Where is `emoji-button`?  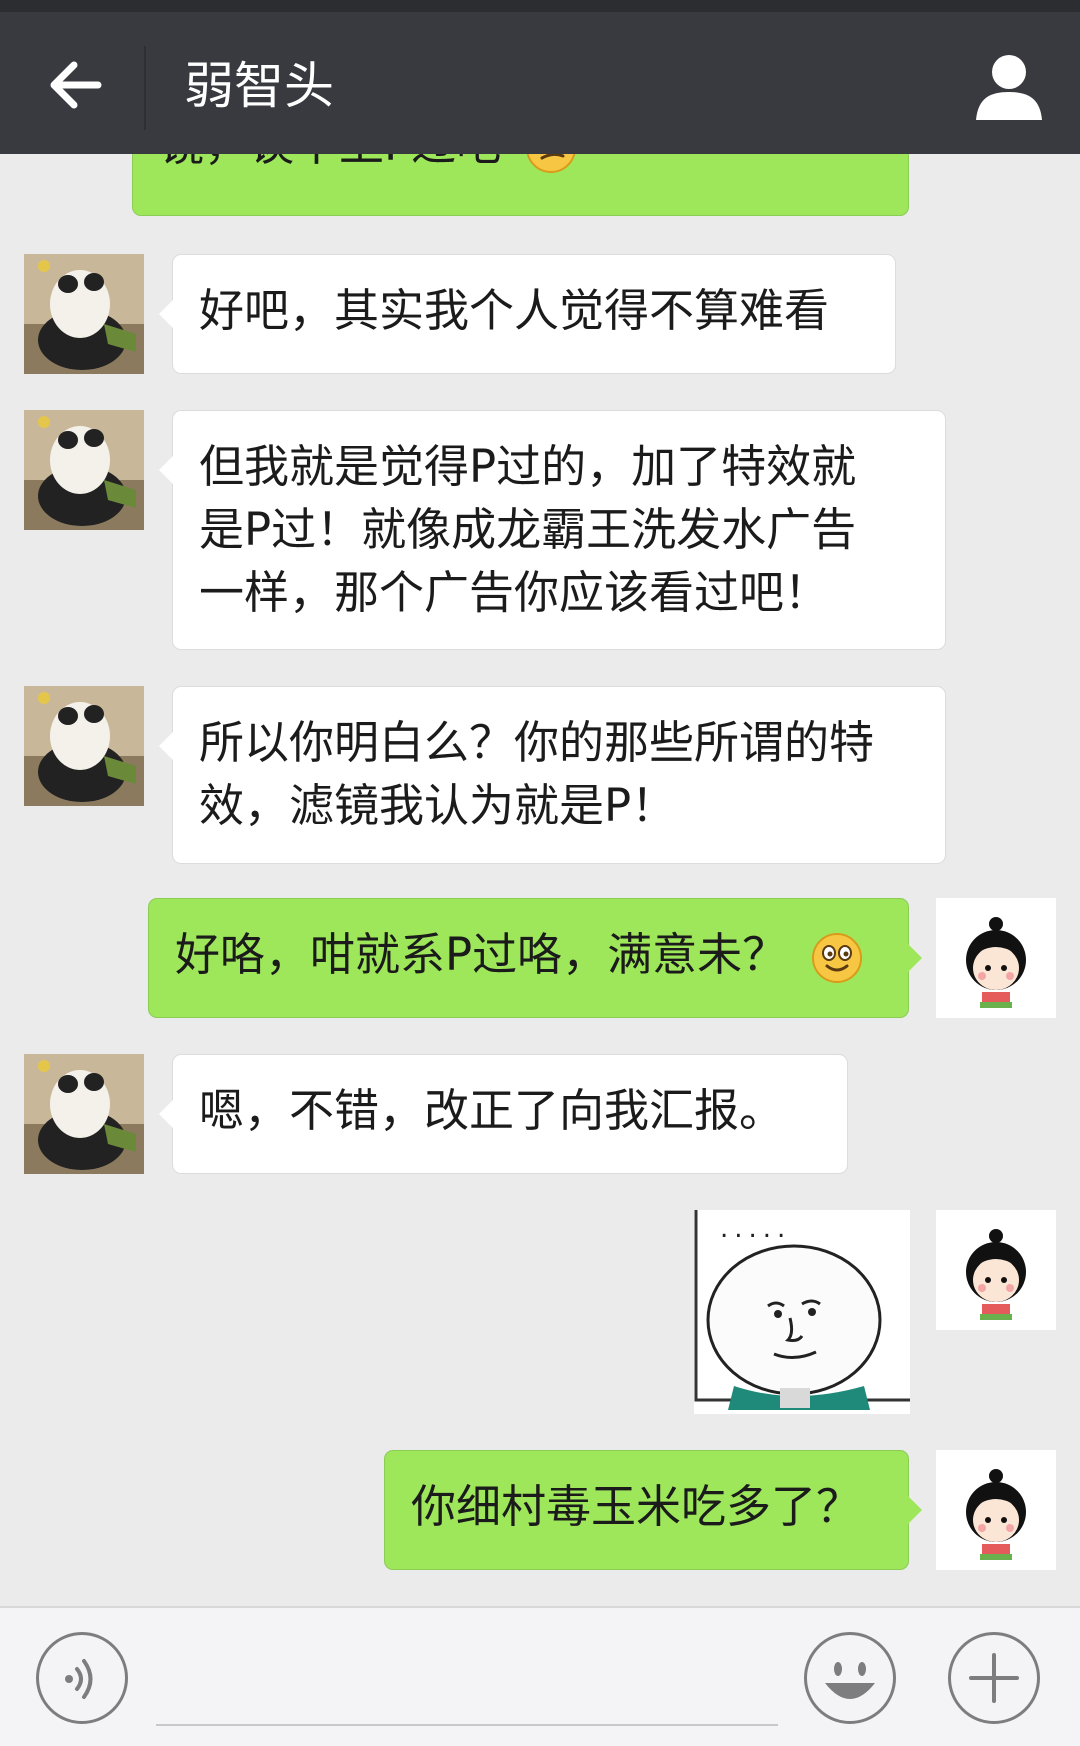
emoji-button is located at coordinates (850, 1678).